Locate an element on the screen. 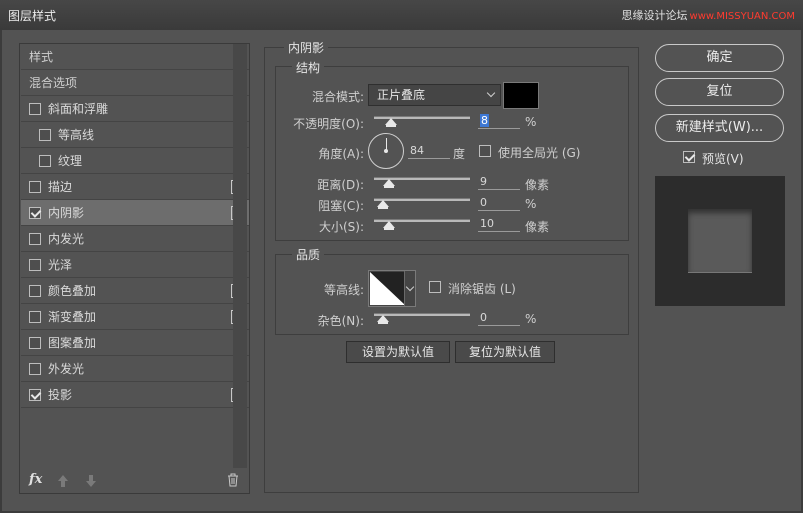  choke-input: 0 is located at coordinates (499, 203).